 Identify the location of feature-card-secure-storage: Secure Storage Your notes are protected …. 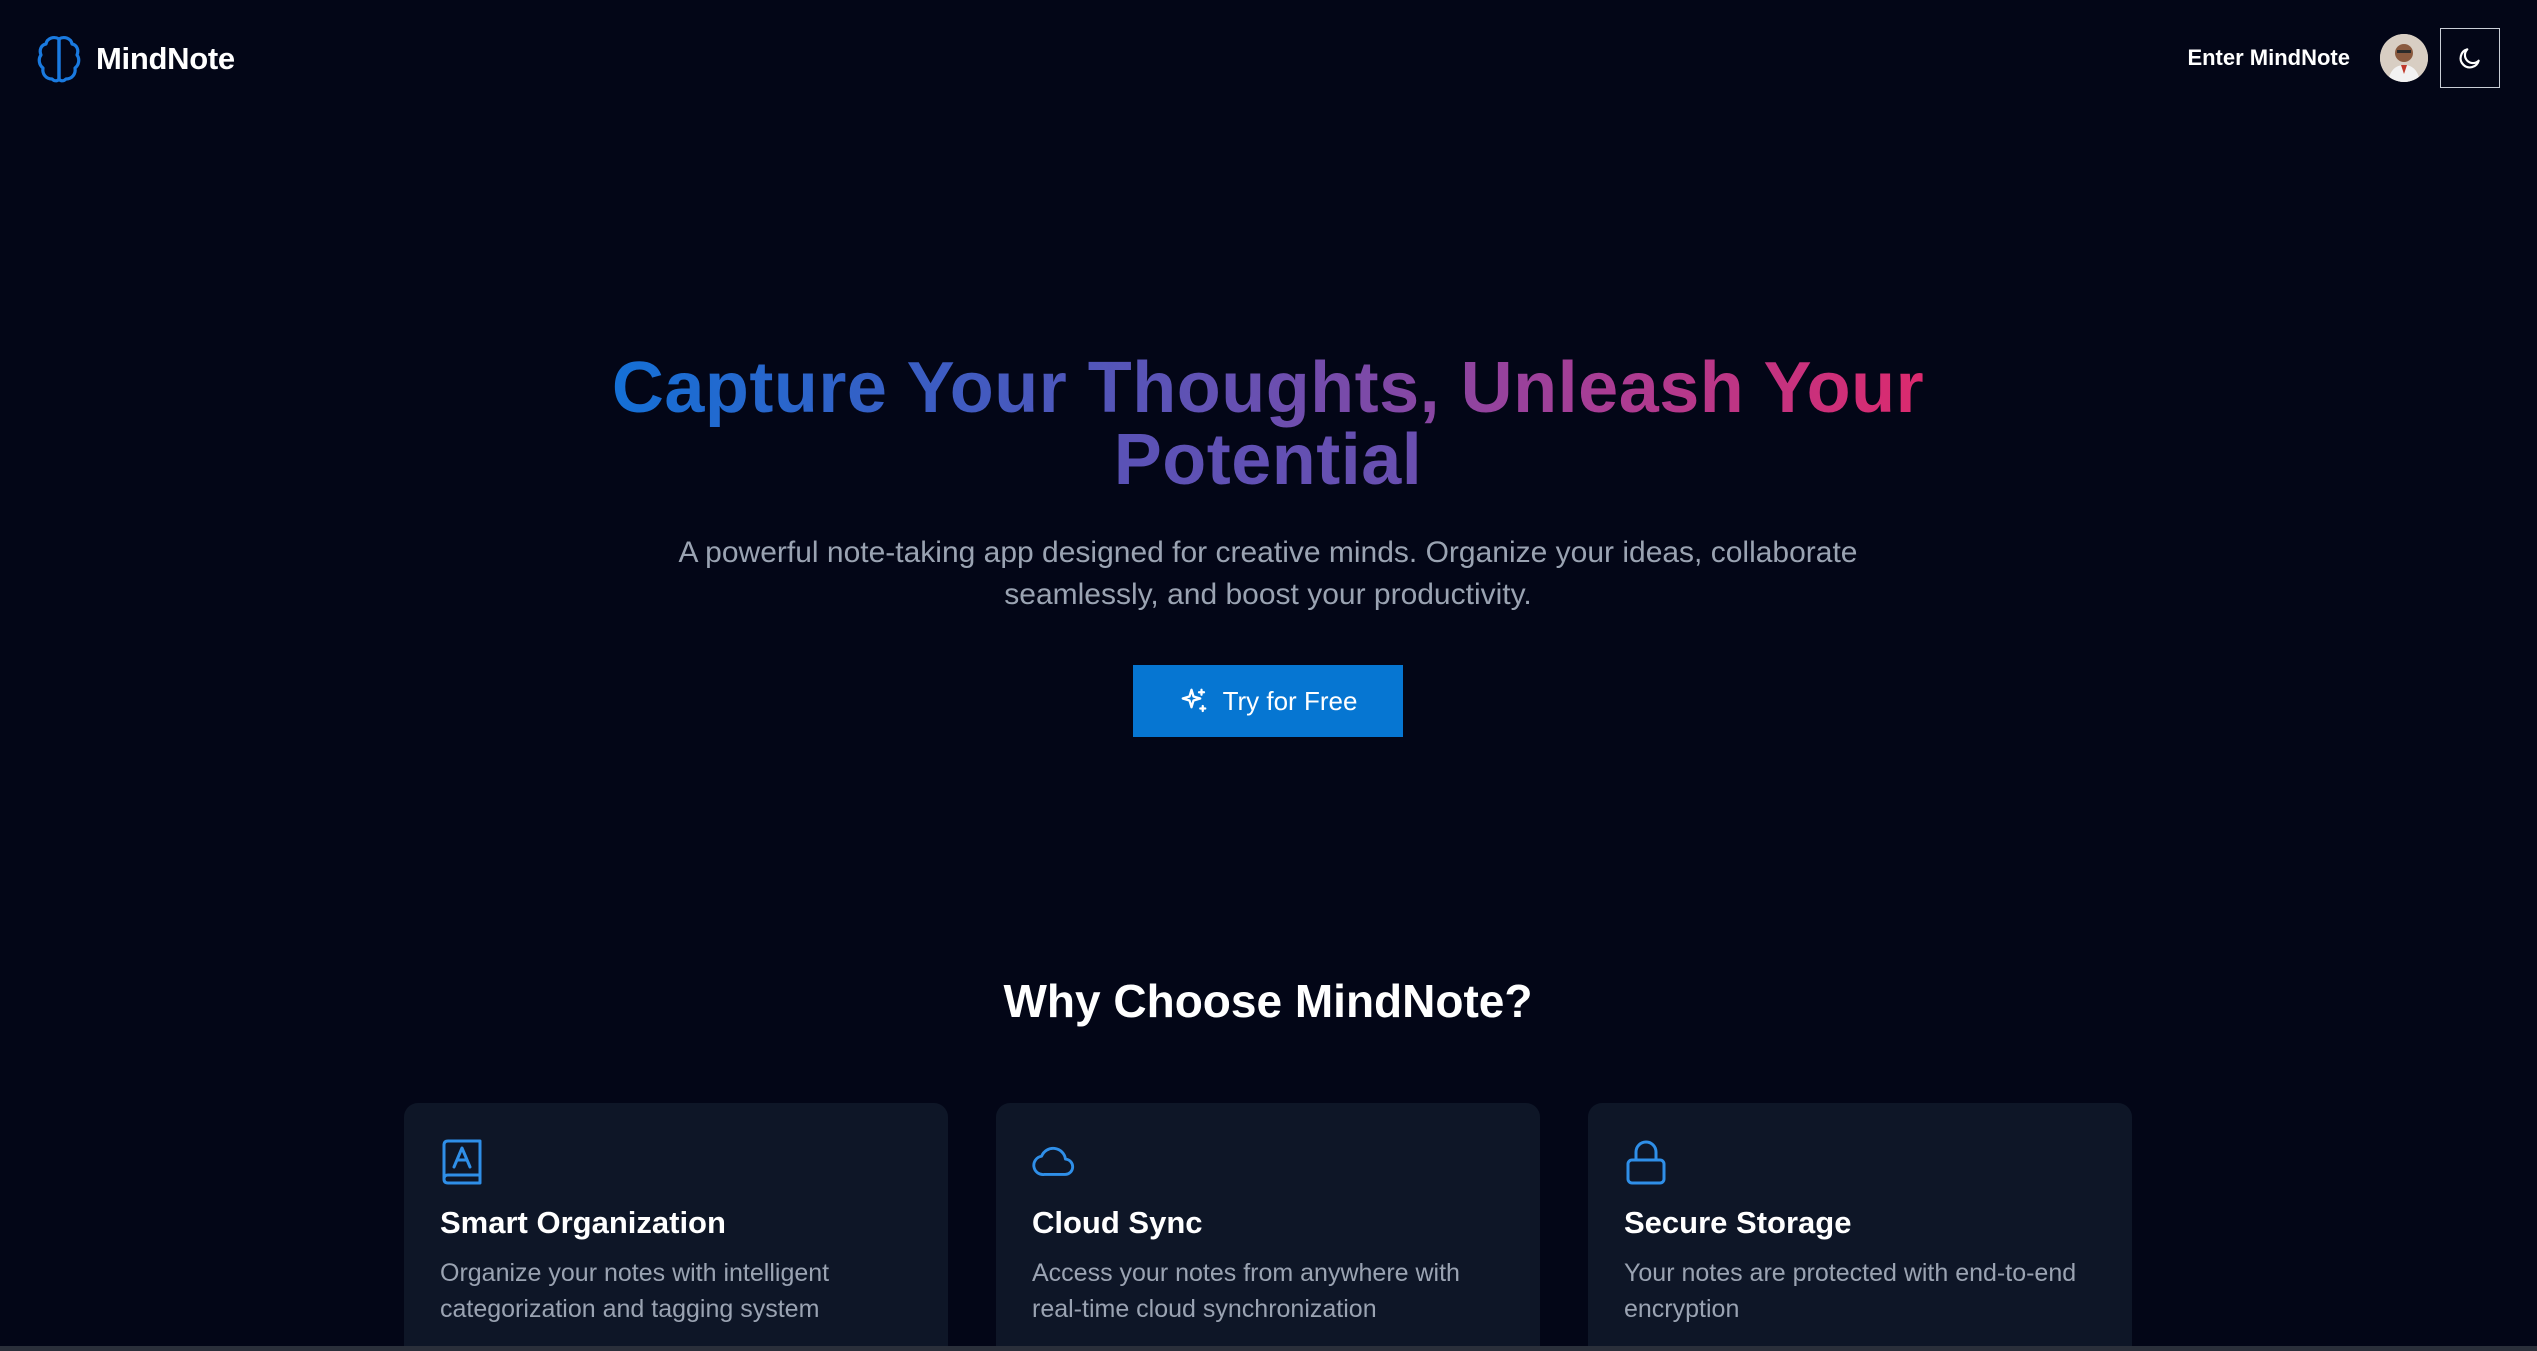
(1860, 1227).